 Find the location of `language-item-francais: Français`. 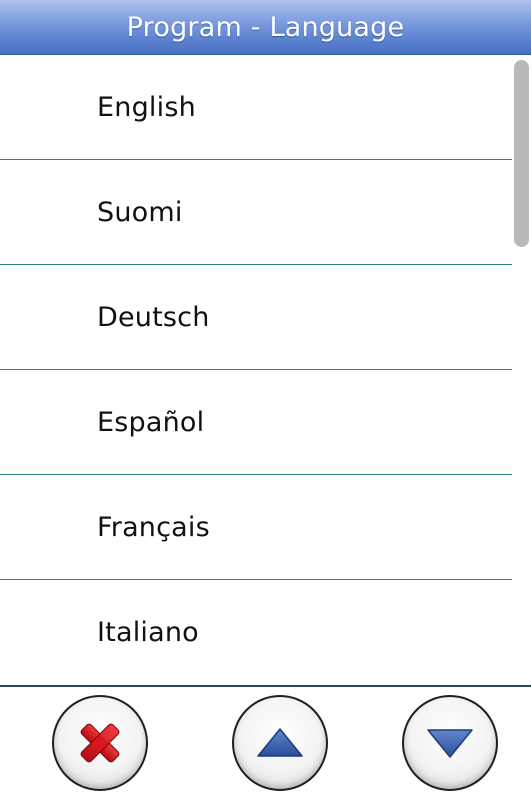

language-item-francais: Français is located at coordinates (256, 527).